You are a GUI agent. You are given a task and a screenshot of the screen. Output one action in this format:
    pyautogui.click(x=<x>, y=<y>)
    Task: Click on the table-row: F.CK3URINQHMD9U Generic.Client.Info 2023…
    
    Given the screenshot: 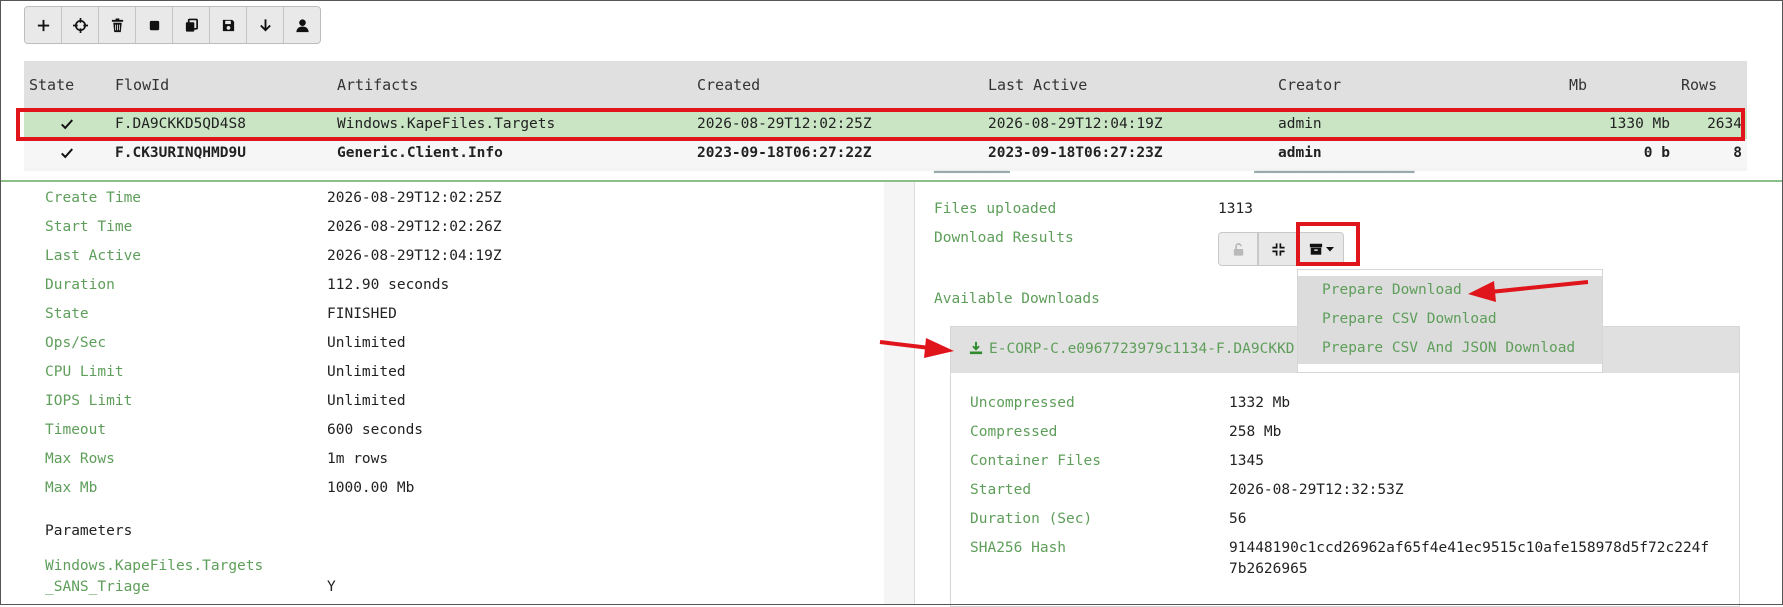 What is the action you would take?
    pyautogui.click(x=885, y=154)
    